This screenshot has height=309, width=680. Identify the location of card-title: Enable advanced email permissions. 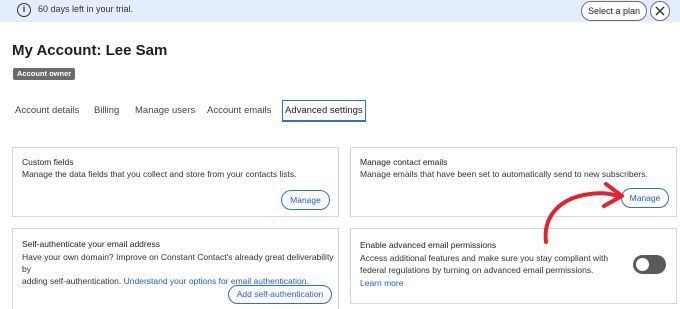
(428, 245).